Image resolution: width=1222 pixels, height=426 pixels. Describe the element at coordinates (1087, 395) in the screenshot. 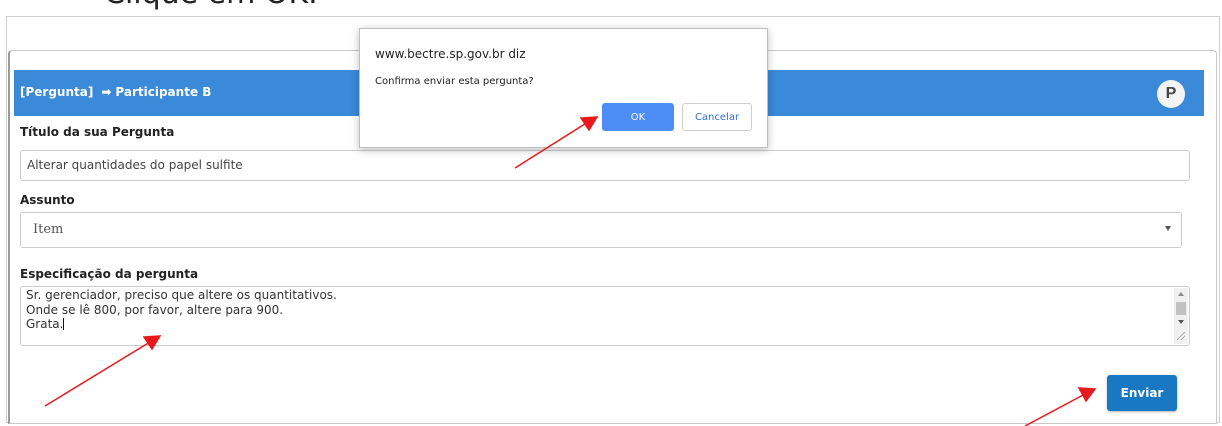

I see `annotation-arrowhead-send` at that location.